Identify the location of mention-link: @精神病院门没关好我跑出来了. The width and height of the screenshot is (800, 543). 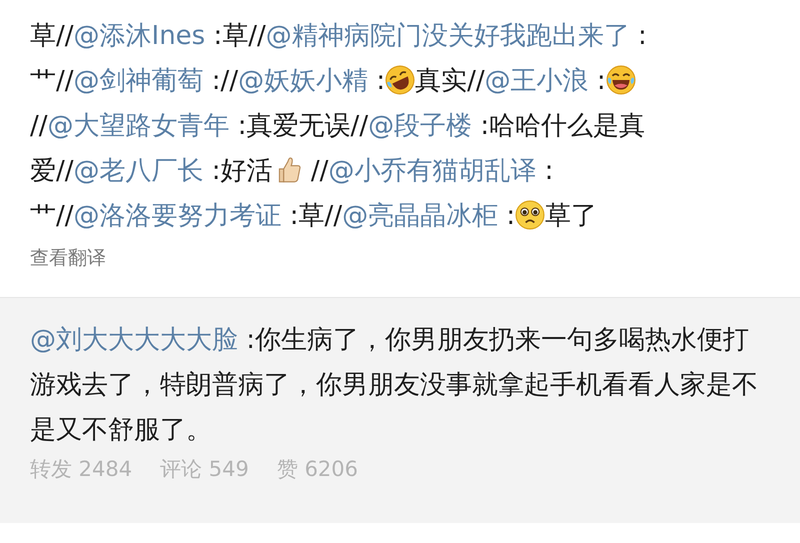
(448, 36).